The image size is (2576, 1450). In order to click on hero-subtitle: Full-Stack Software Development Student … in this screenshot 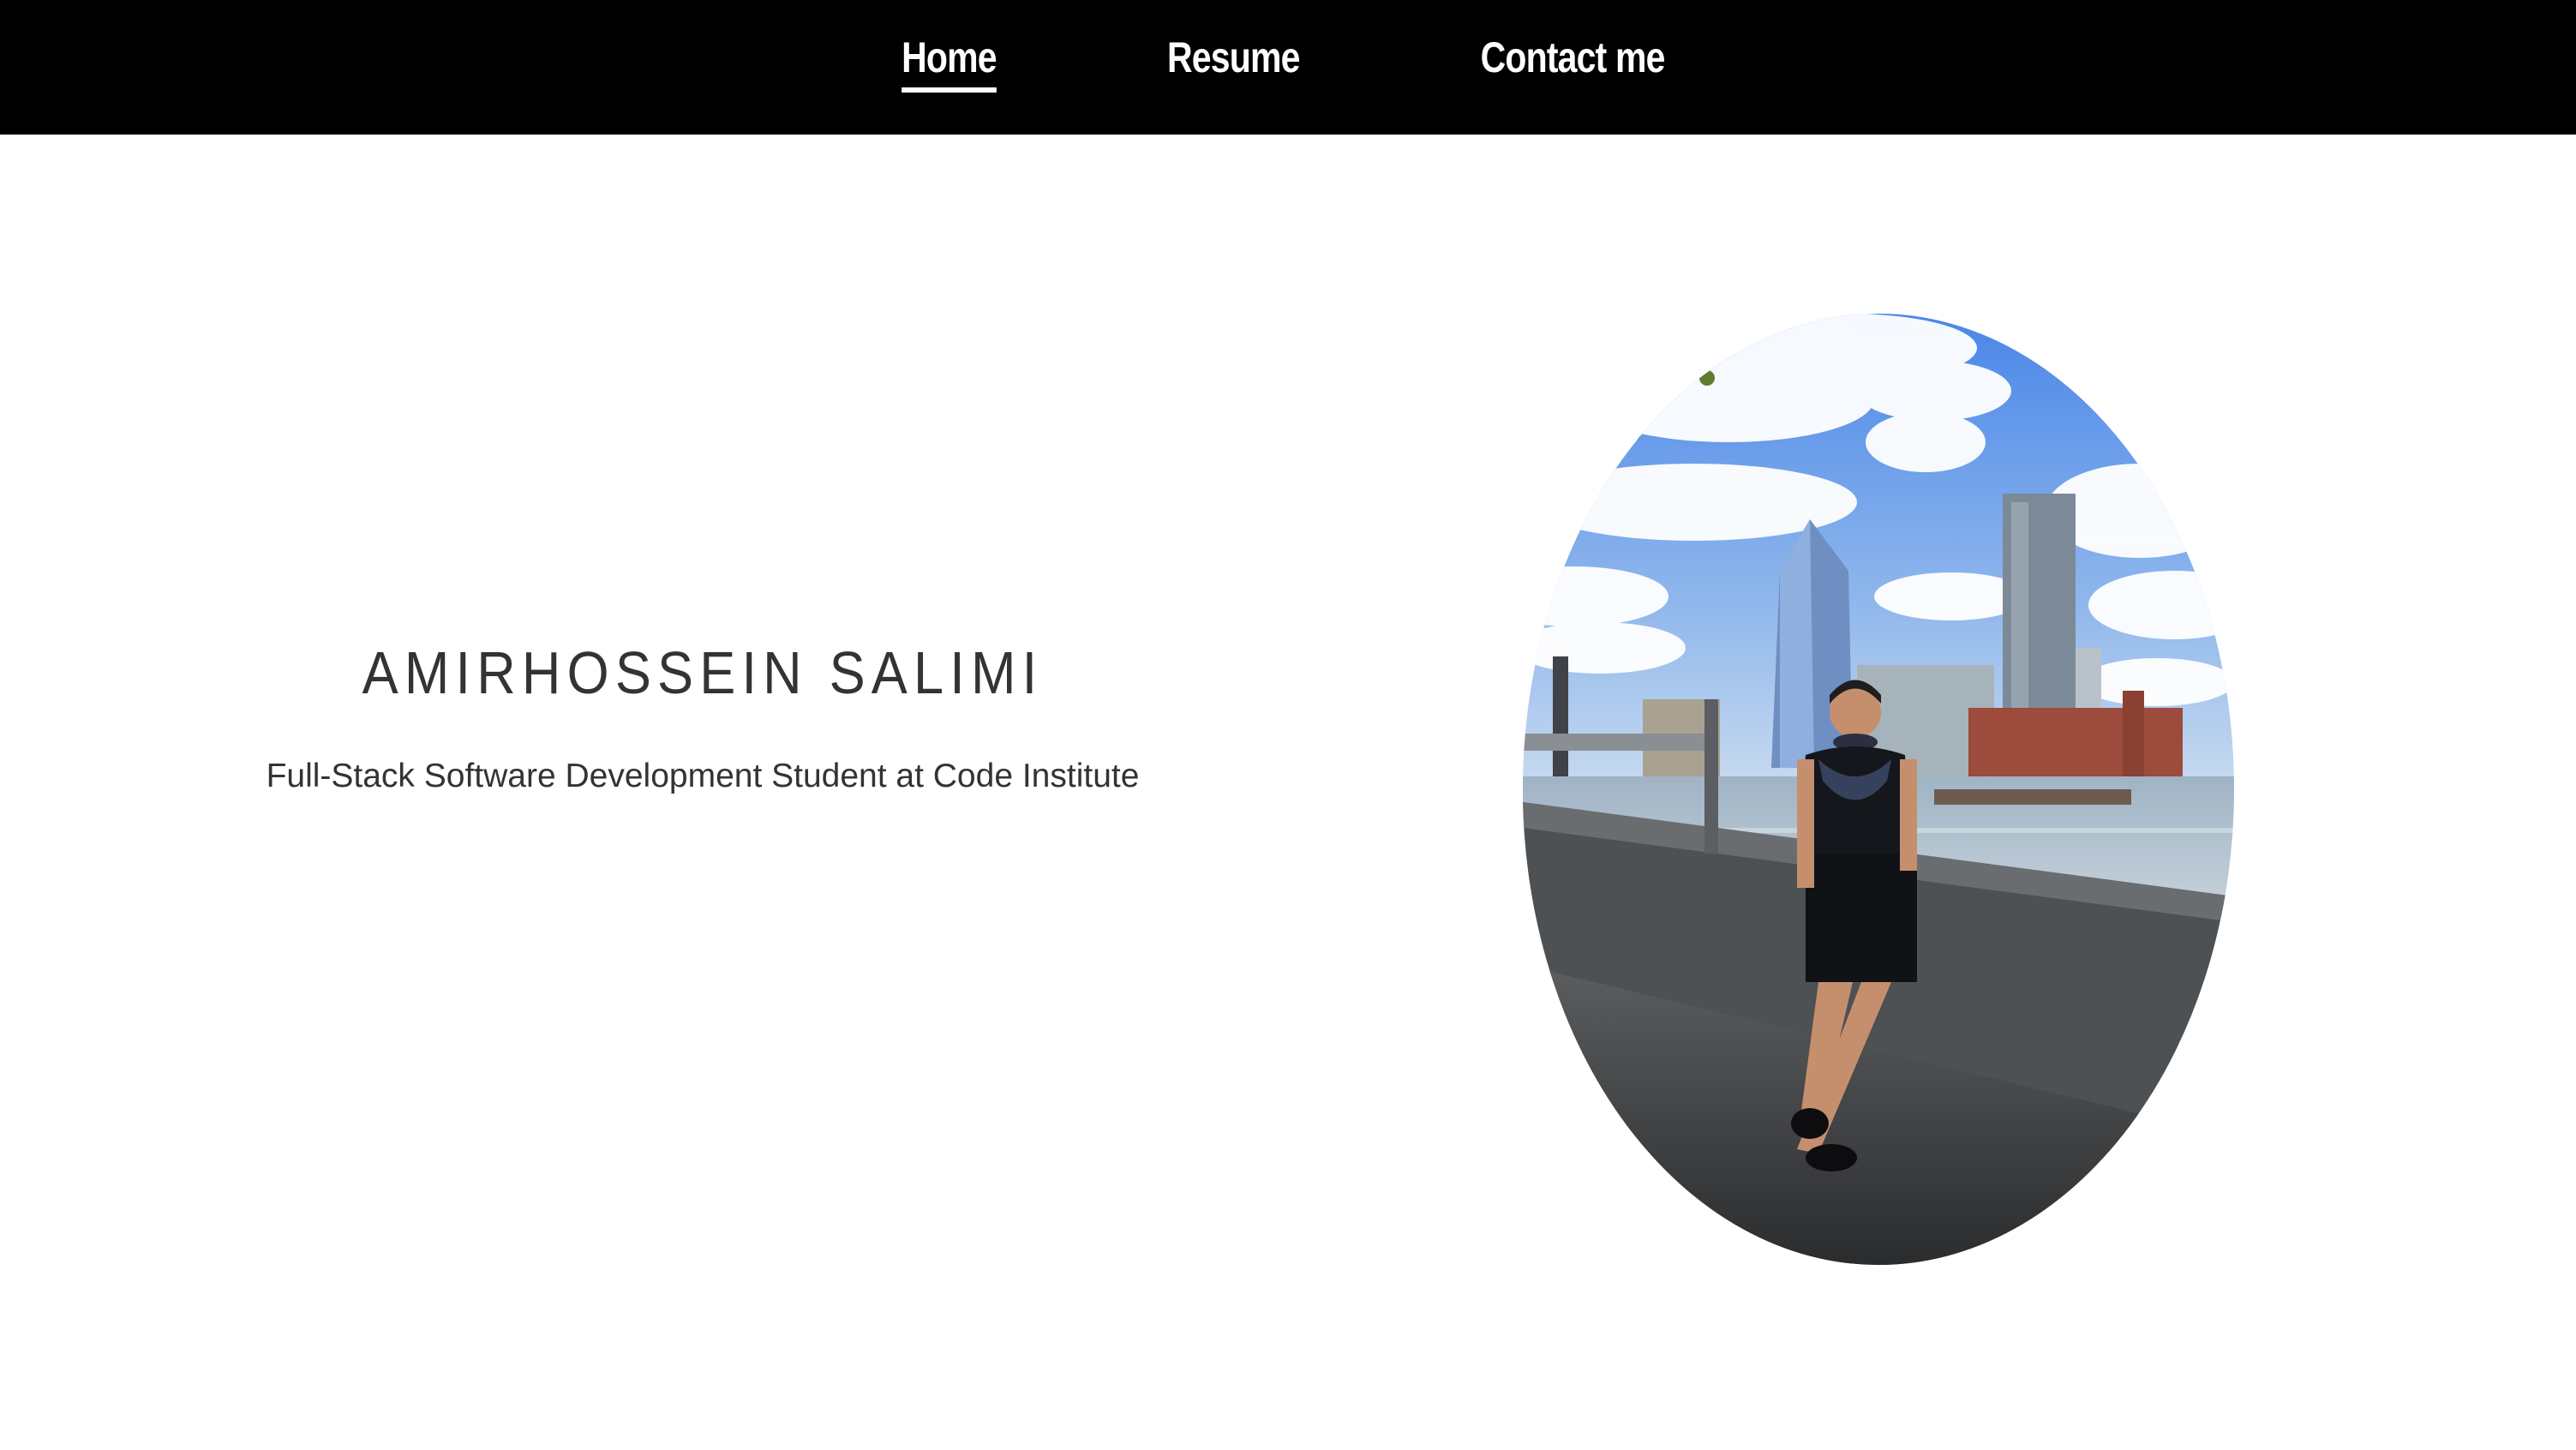, I will do `click(703, 776)`.